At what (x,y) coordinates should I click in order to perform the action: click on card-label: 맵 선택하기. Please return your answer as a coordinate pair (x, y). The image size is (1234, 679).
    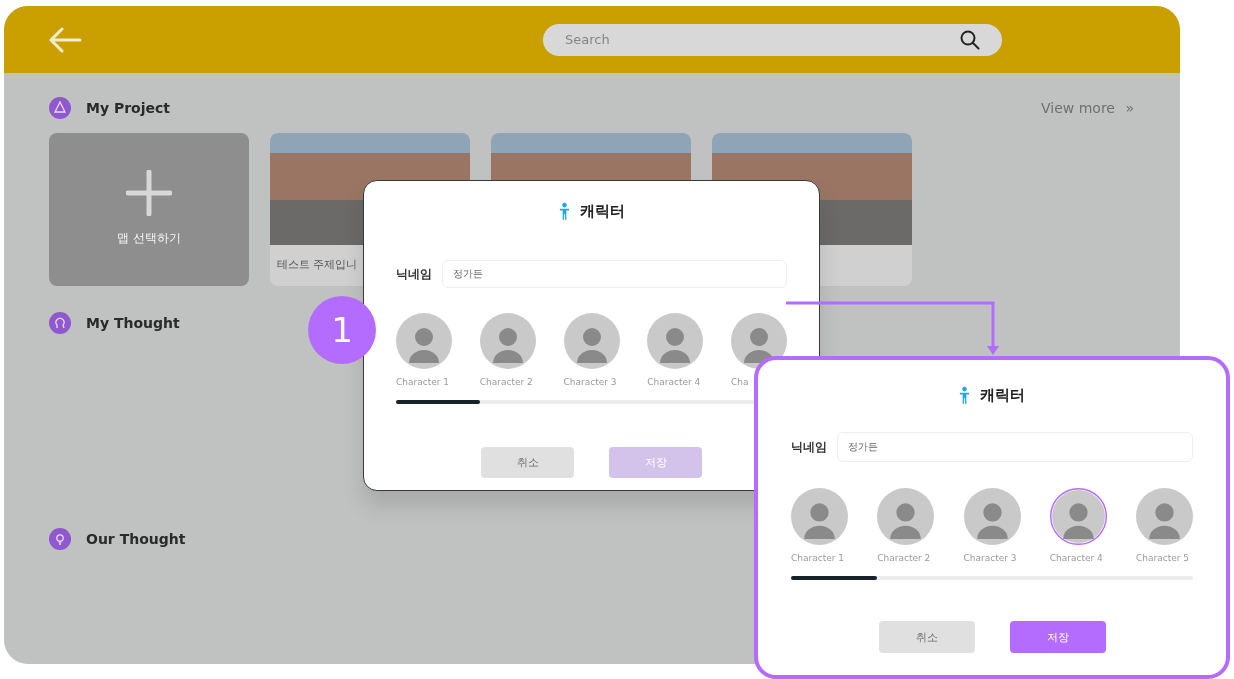
    Looking at the image, I should click on (149, 238).